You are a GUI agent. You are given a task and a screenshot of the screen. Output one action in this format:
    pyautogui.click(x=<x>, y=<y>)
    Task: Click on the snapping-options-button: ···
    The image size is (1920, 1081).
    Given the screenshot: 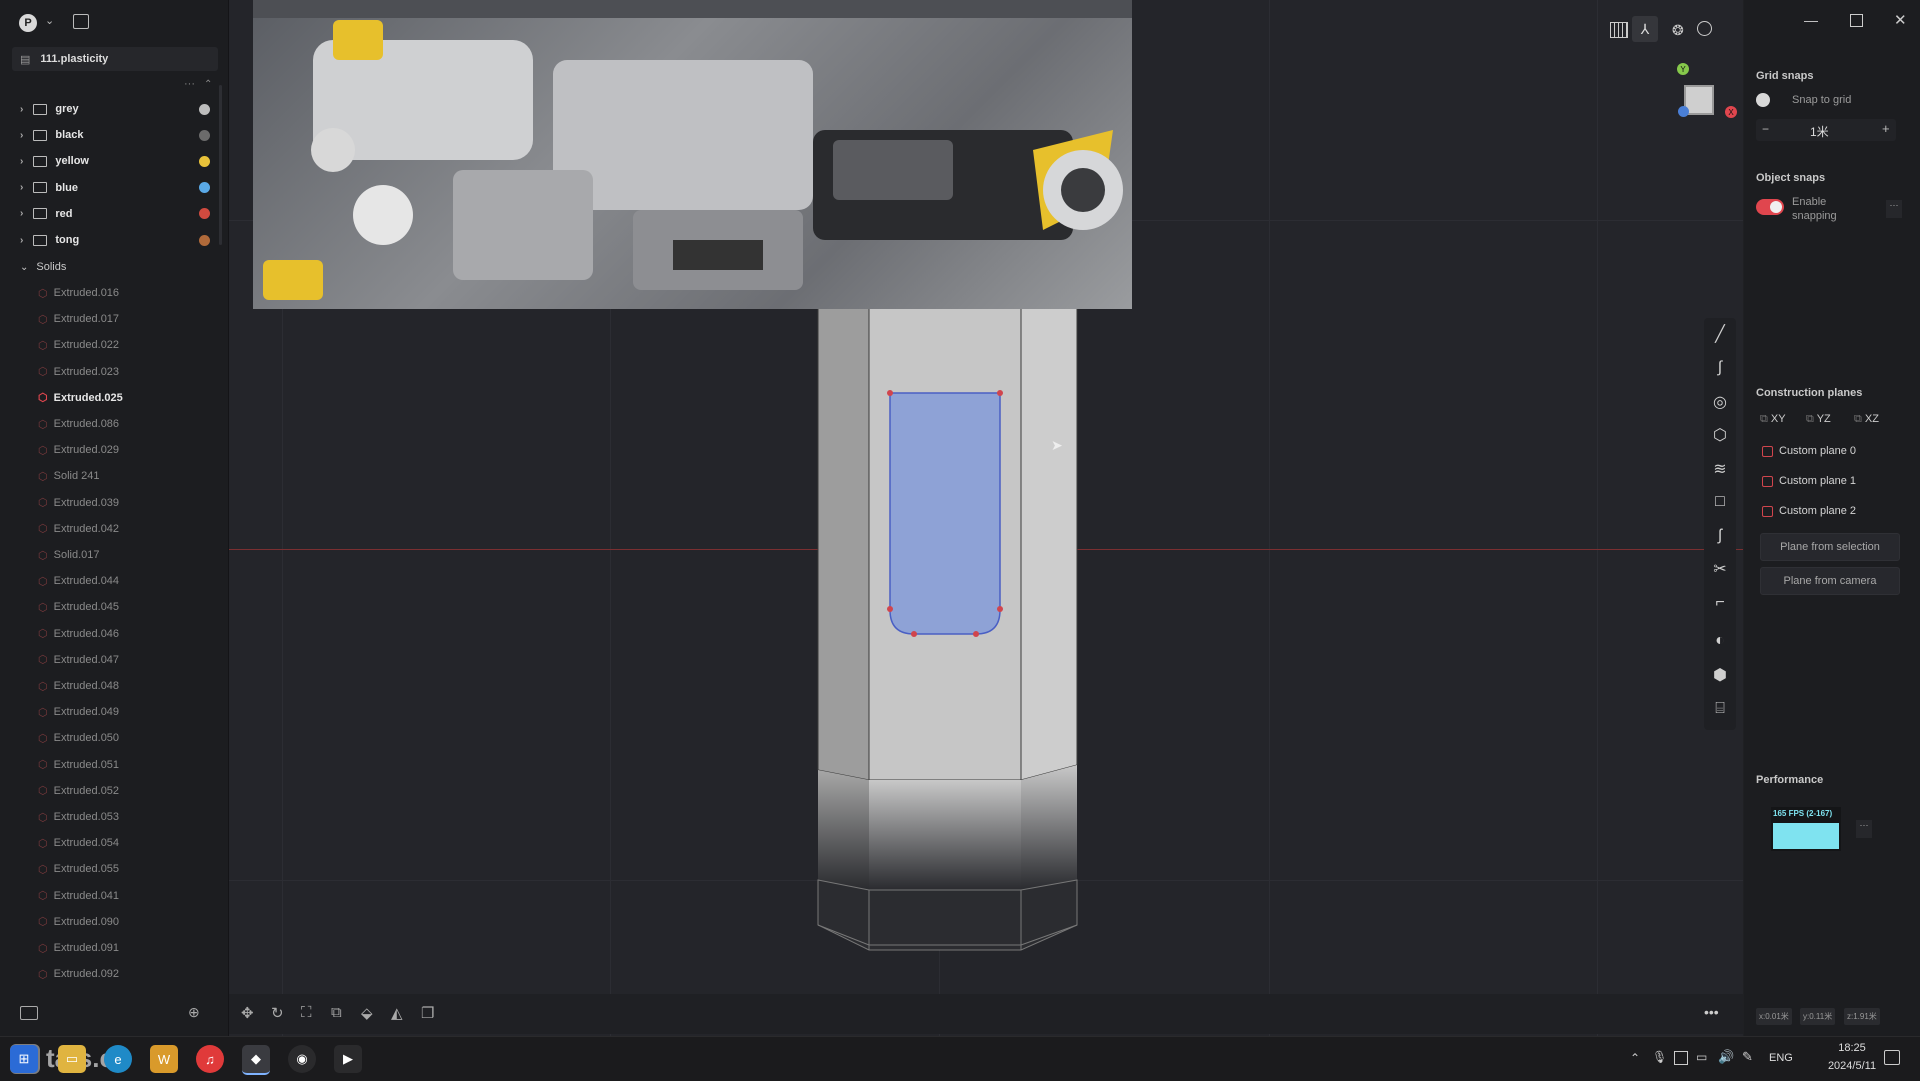 What is the action you would take?
    pyautogui.click(x=1894, y=209)
    